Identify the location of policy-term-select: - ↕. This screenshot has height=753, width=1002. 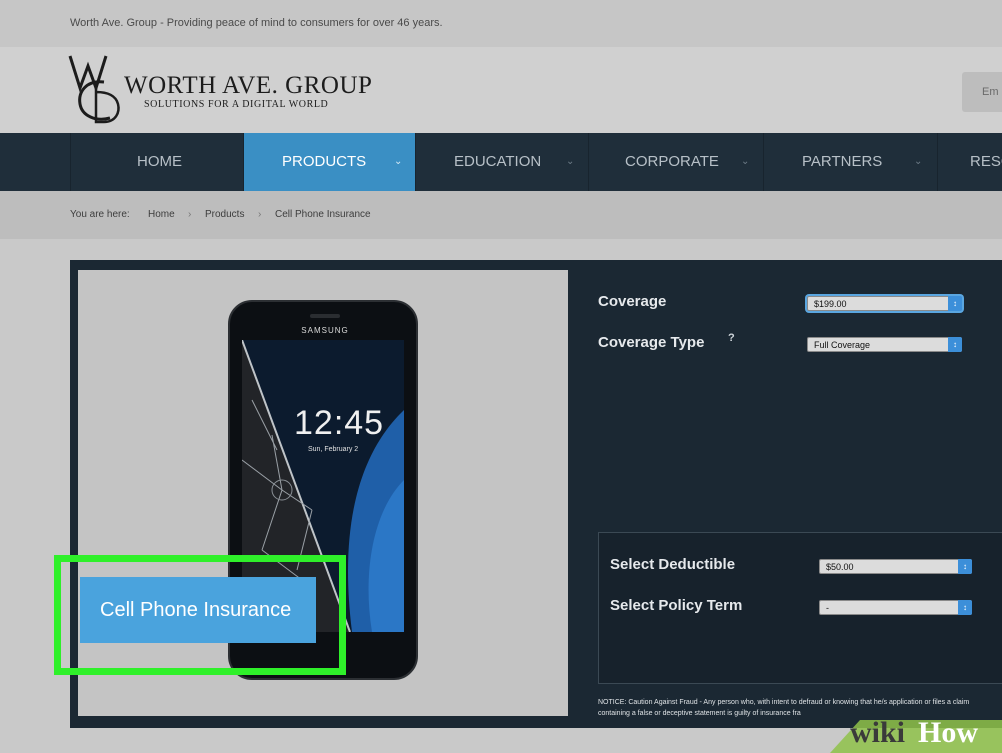
(895, 607).